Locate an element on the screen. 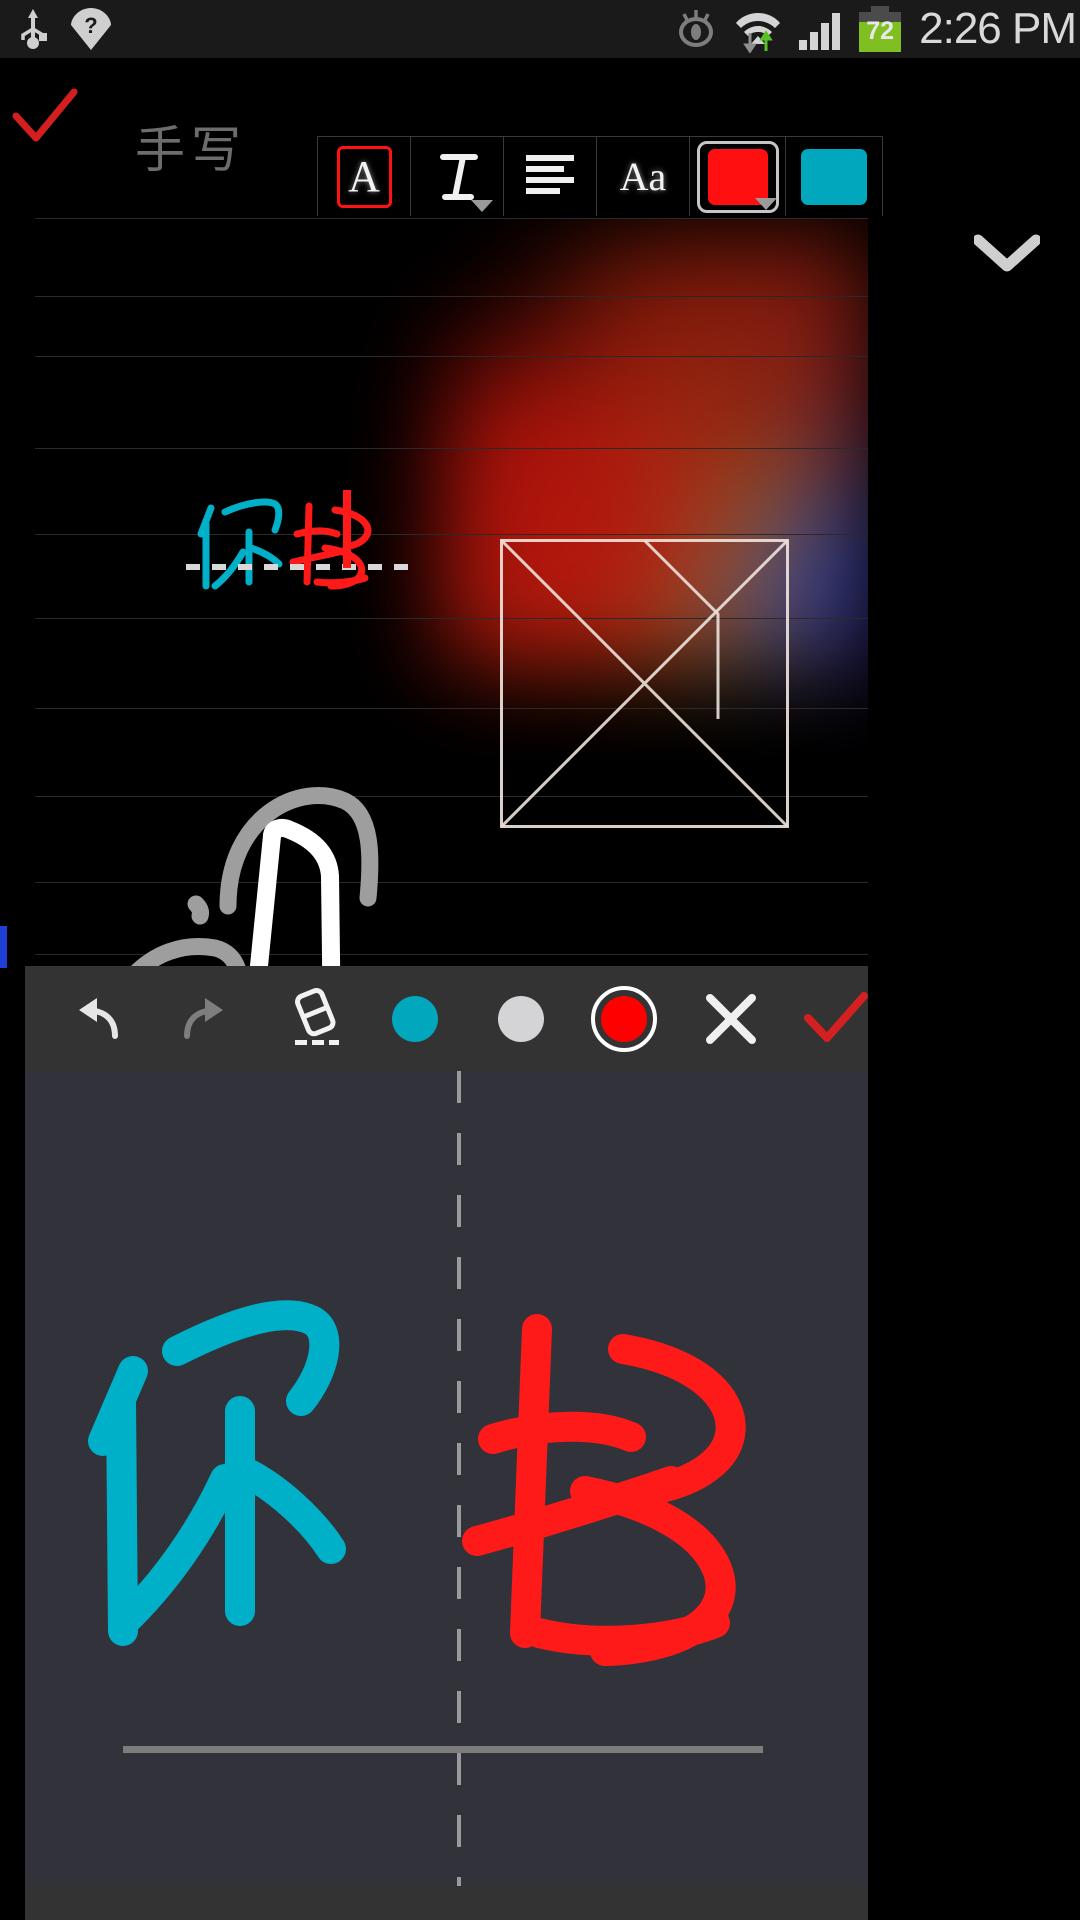  color-white-button is located at coordinates (520, 1018).